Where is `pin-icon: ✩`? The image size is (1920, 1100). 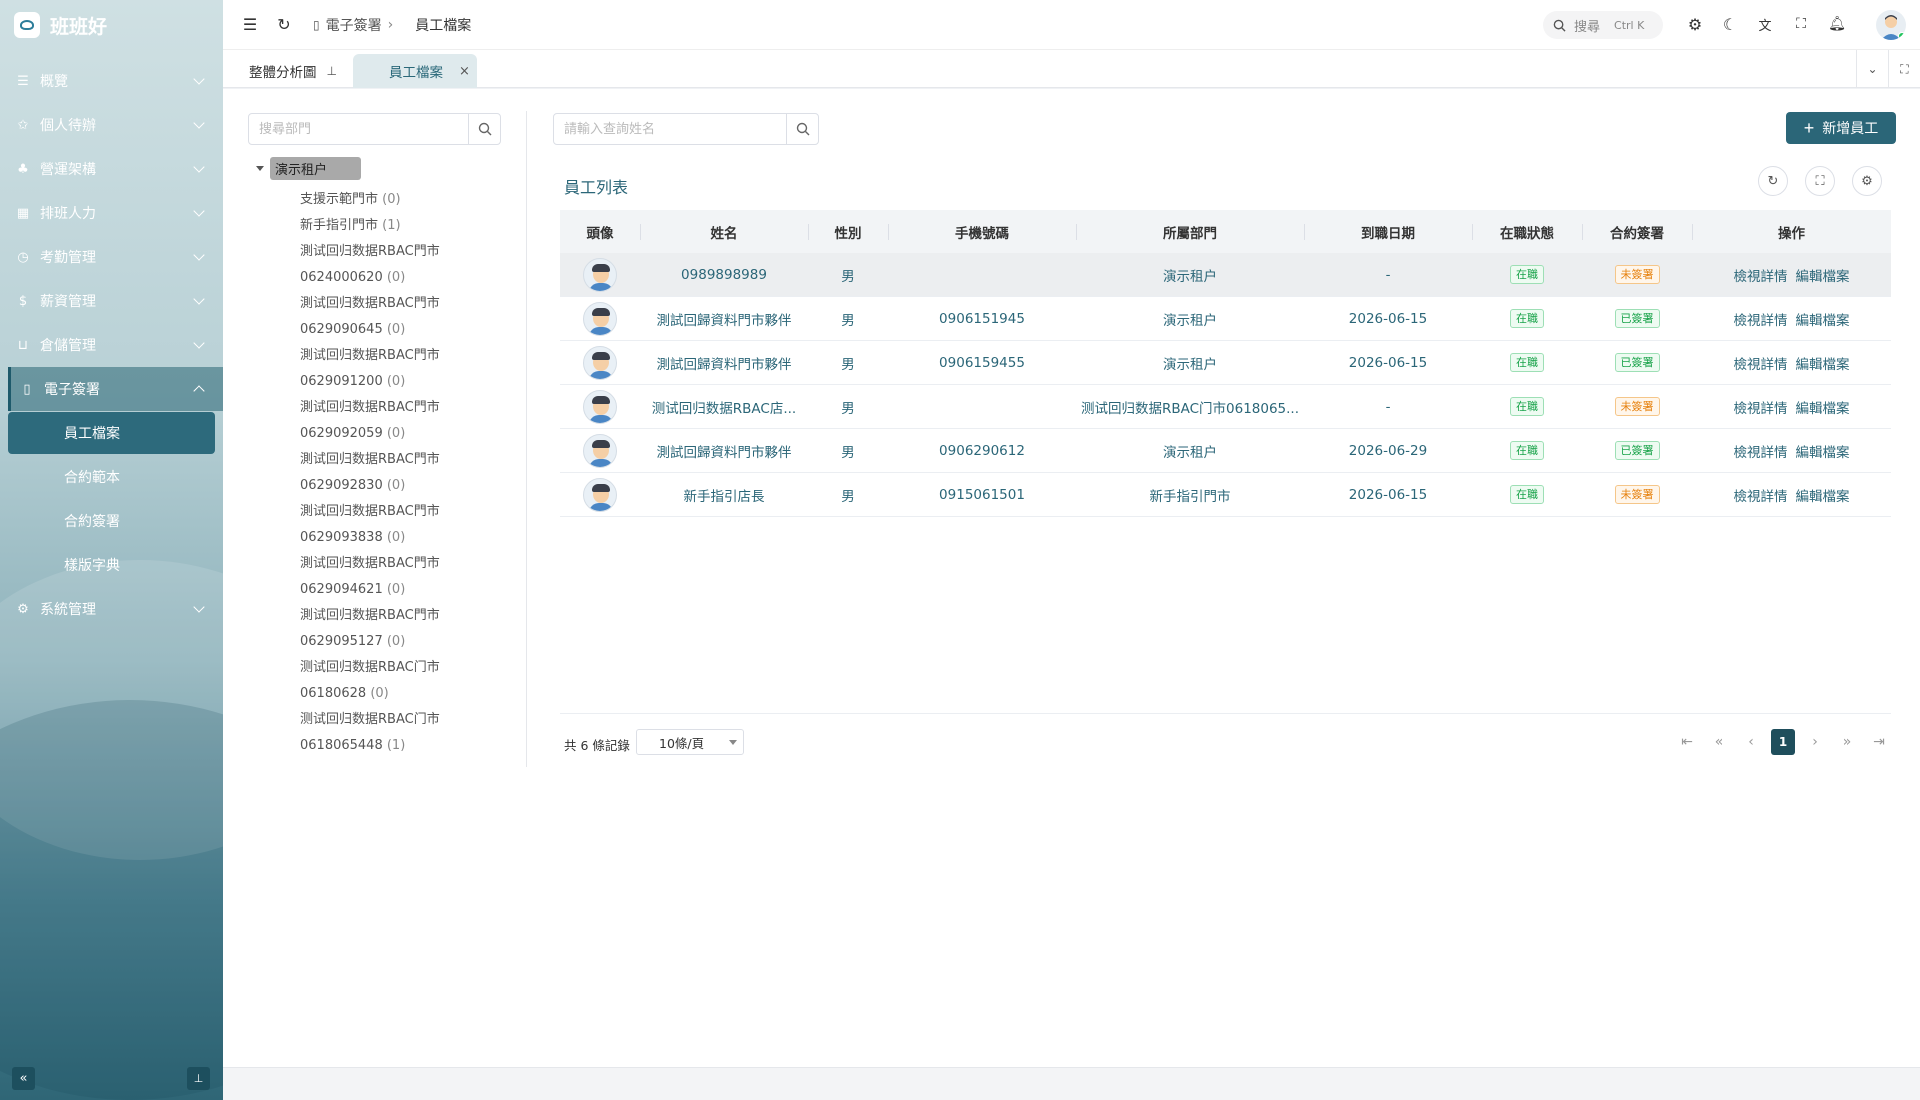 pin-icon: ✩ is located at coordinates (23, 125).